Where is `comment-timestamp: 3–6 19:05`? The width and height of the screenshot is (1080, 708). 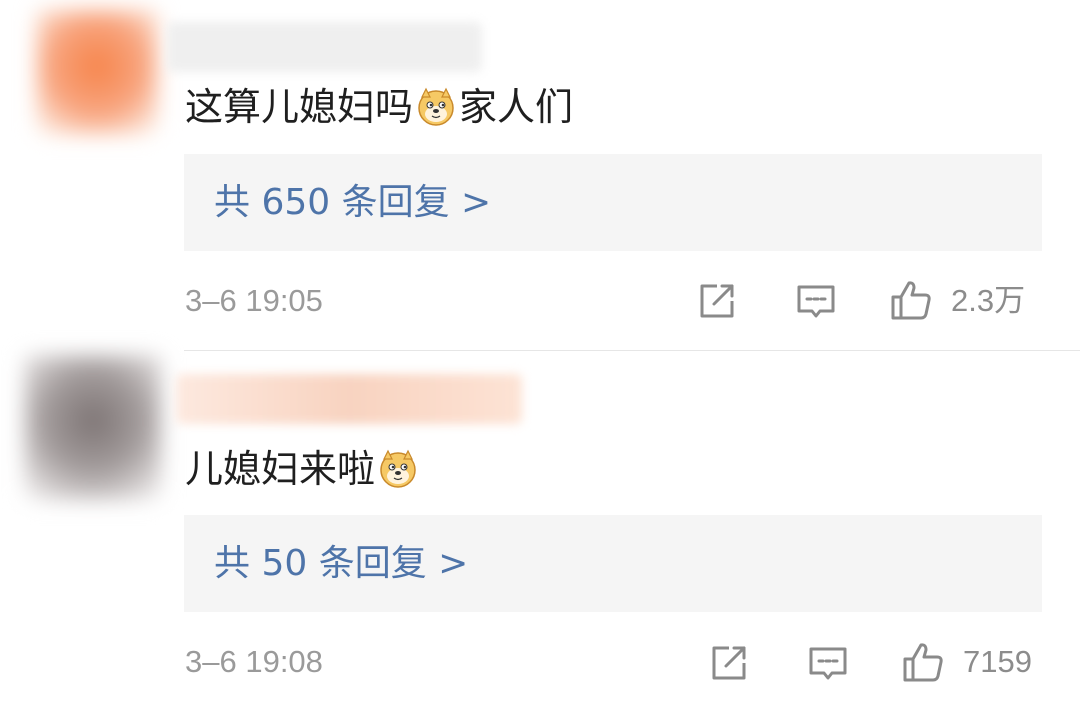
comment-timestamp: 3–6 19:05 is located at coordinates (254, 300).